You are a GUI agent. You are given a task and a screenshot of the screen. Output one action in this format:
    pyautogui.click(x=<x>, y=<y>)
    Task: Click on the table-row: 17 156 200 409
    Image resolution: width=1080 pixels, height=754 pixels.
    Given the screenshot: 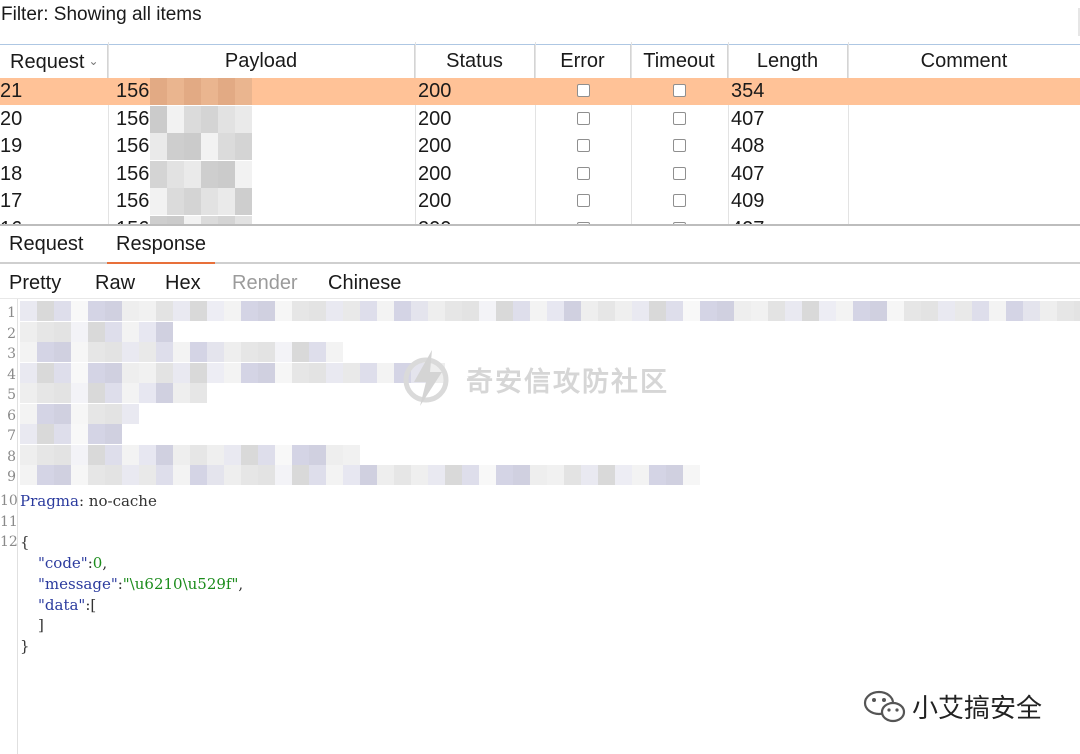 What is the action you would take?
    pyautogui.click(x=540, y=201)
    